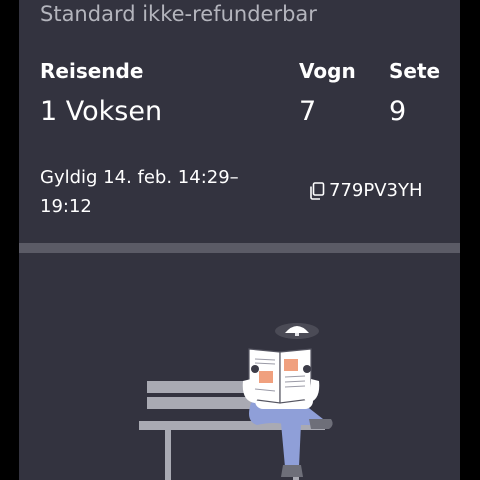 The image size is (480, 480). I want to click on person-reading-newspaper-illustration, so click(236, 401).